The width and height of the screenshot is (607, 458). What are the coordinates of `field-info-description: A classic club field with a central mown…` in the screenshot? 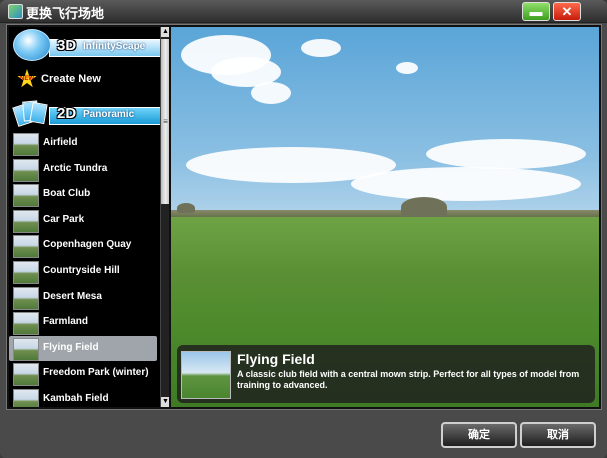 It's located at (408, 379).